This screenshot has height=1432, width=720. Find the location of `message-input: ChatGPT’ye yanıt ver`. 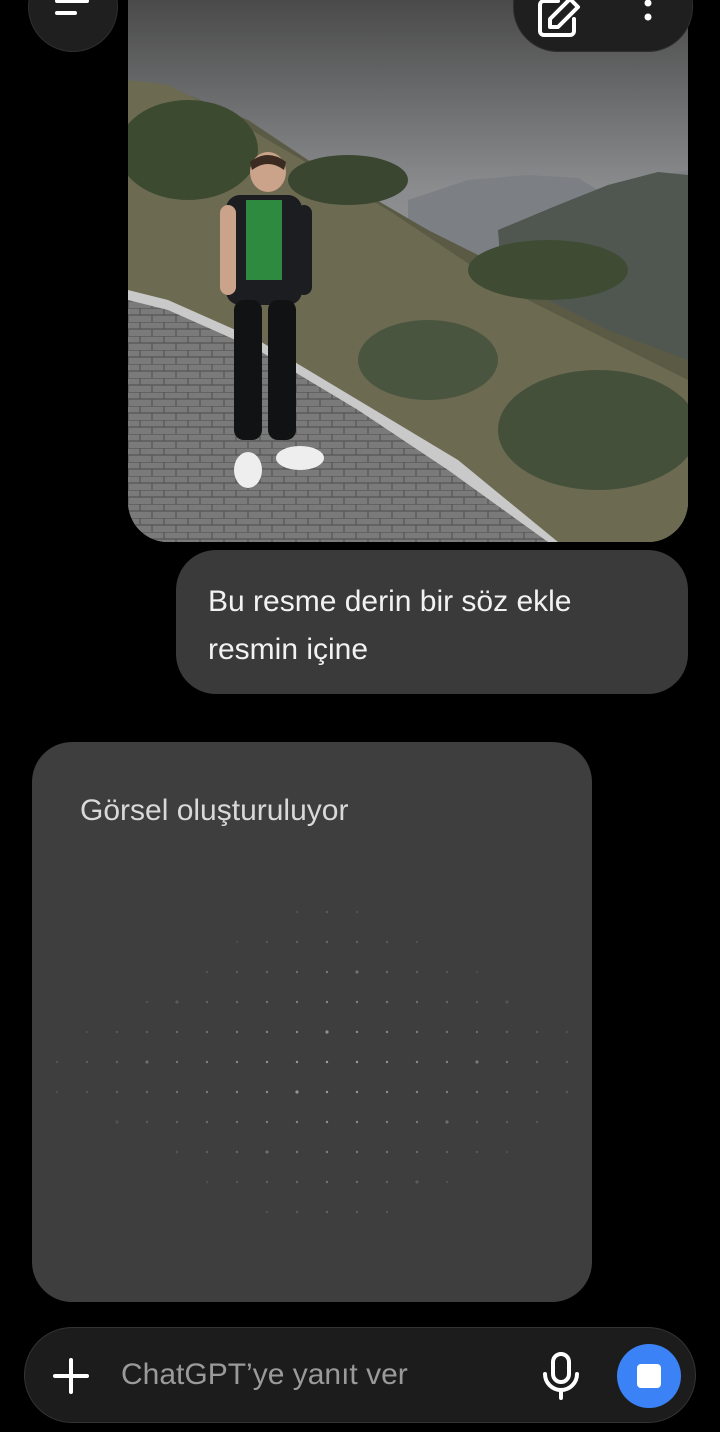

message-input: ChatGPT’ye yanıt ver is located at coordinates (264, 1375).